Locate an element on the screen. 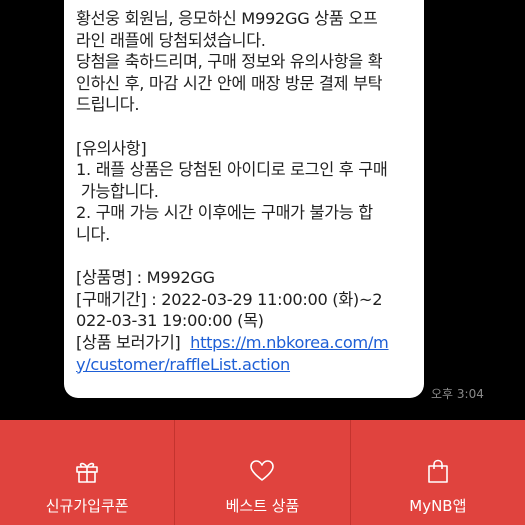 This screenshot has width=525, height=525. tab-label: MyNB앱 is located at coordinates (438, 506).